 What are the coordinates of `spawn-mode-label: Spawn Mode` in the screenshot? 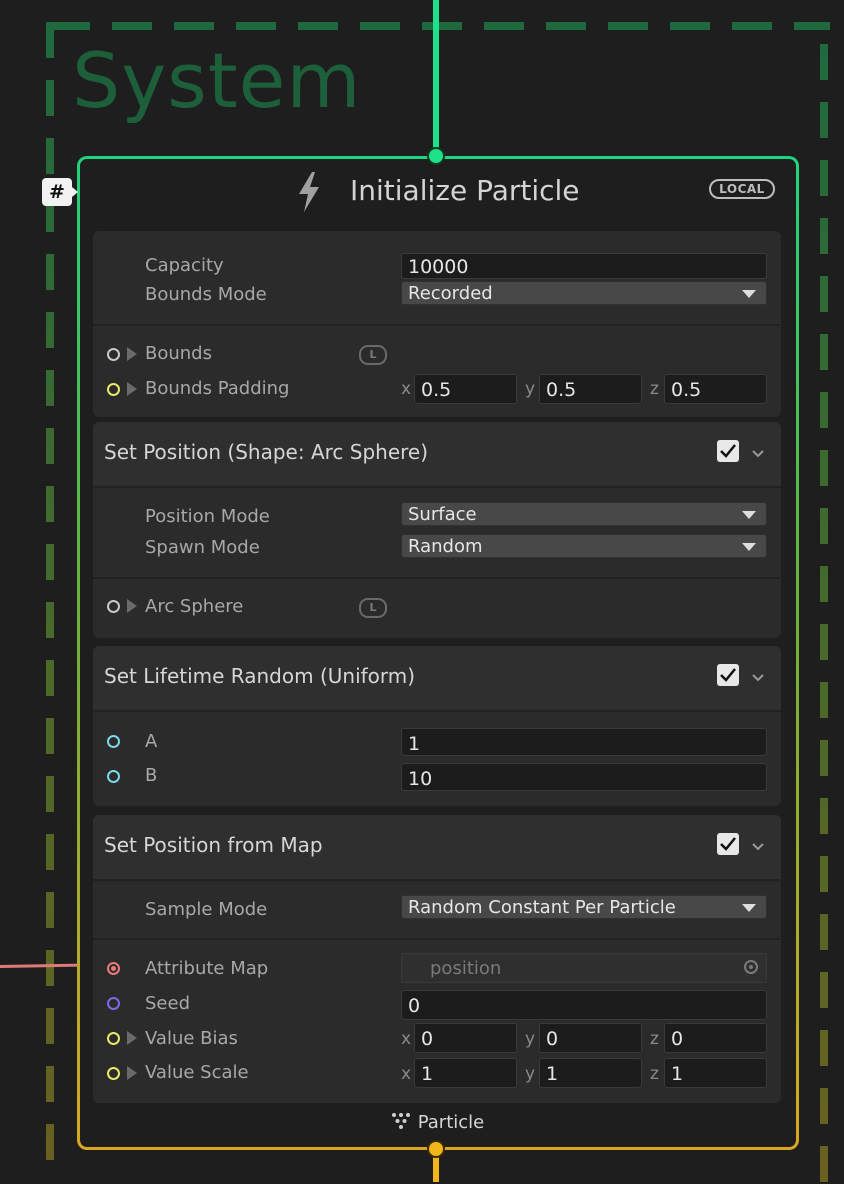 It's located at (202, 547).